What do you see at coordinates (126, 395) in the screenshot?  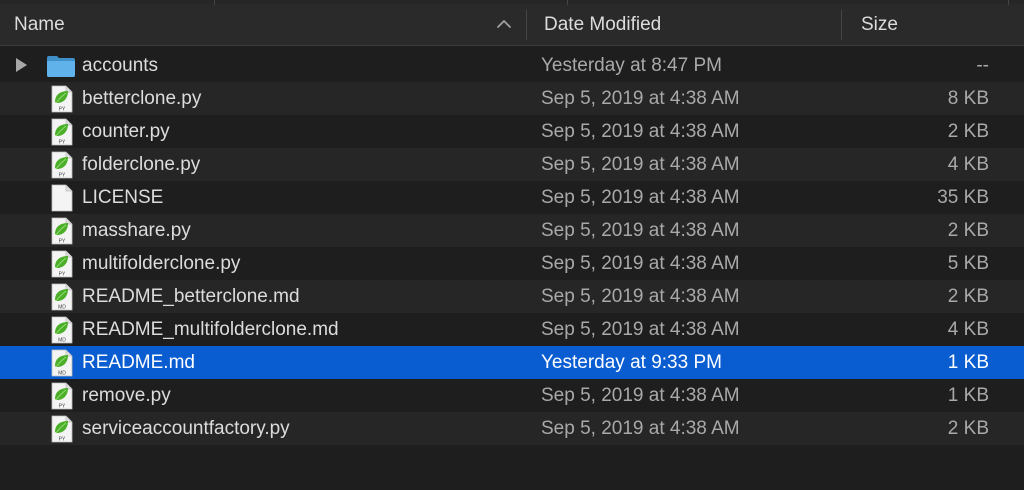 I see `file-name: remove.py` at bounding box center [126, 395].